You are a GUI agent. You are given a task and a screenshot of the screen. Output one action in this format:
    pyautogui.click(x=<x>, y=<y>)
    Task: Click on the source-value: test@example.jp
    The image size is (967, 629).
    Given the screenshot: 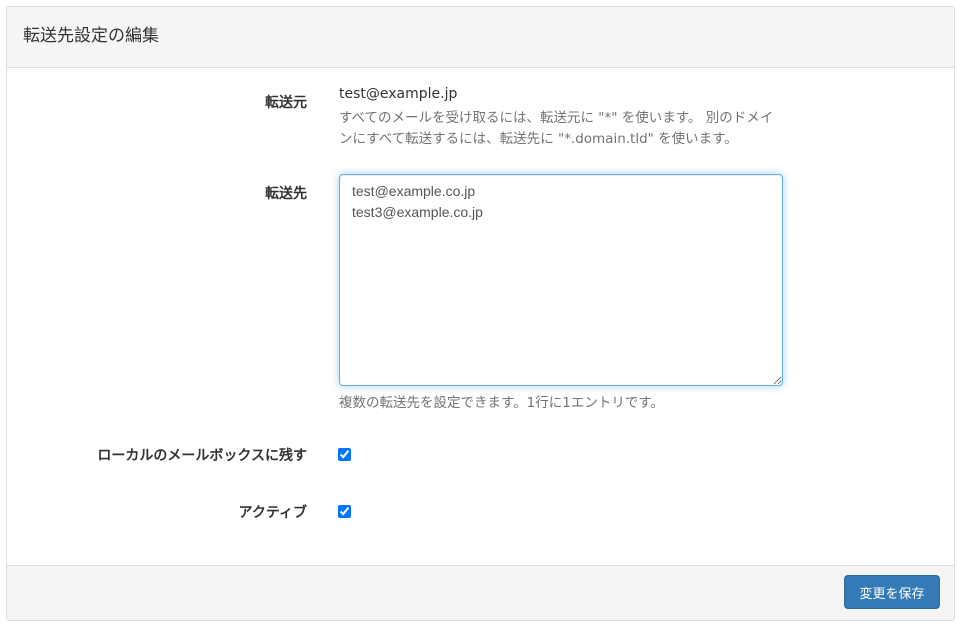 What is the action you would take?
    pyautogui.click(x=398, y=94)
    